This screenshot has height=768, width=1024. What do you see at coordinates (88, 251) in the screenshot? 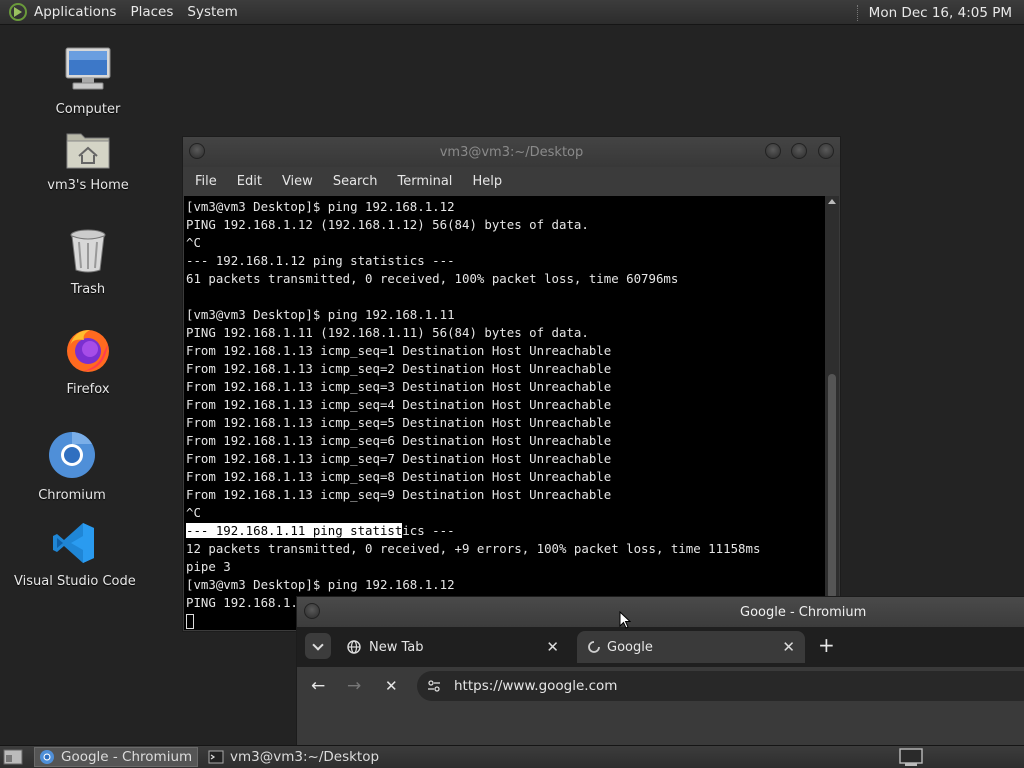
I see `trash-icon` at bounding box center [88, 251].